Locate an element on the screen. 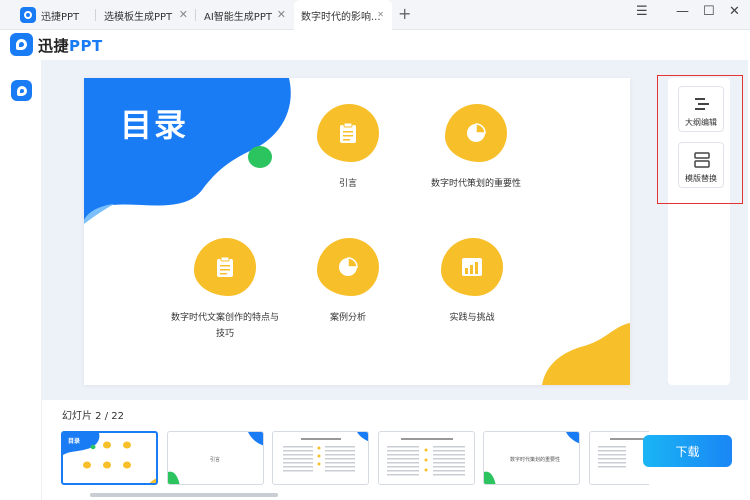 The width and height of the screenshot is (750, 500). toc-item-label: 引言 is located at coordinates (347, 184).